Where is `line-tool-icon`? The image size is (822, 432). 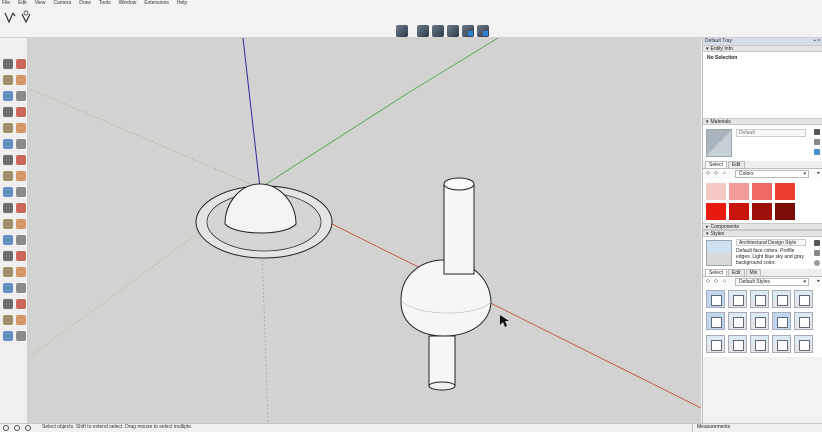
line-tool-icon is located at coordinates (8, 96).